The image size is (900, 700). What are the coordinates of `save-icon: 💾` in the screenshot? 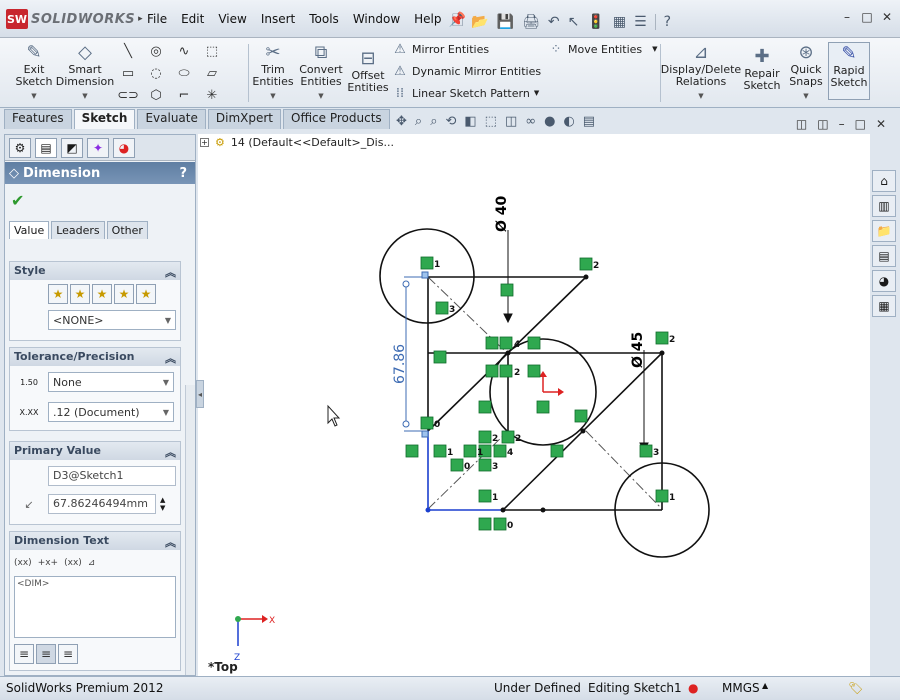 It's located at (505, 22).